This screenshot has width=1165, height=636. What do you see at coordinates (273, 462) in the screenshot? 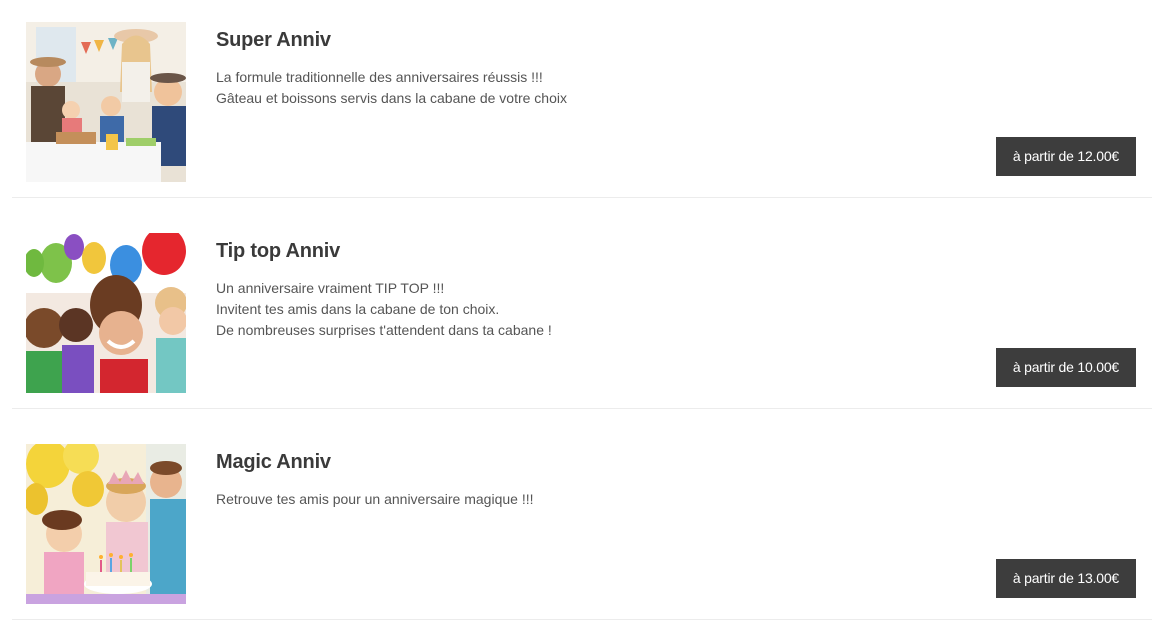
I see `offer-title: Magic Anniv` at bounding box center [273, 462].